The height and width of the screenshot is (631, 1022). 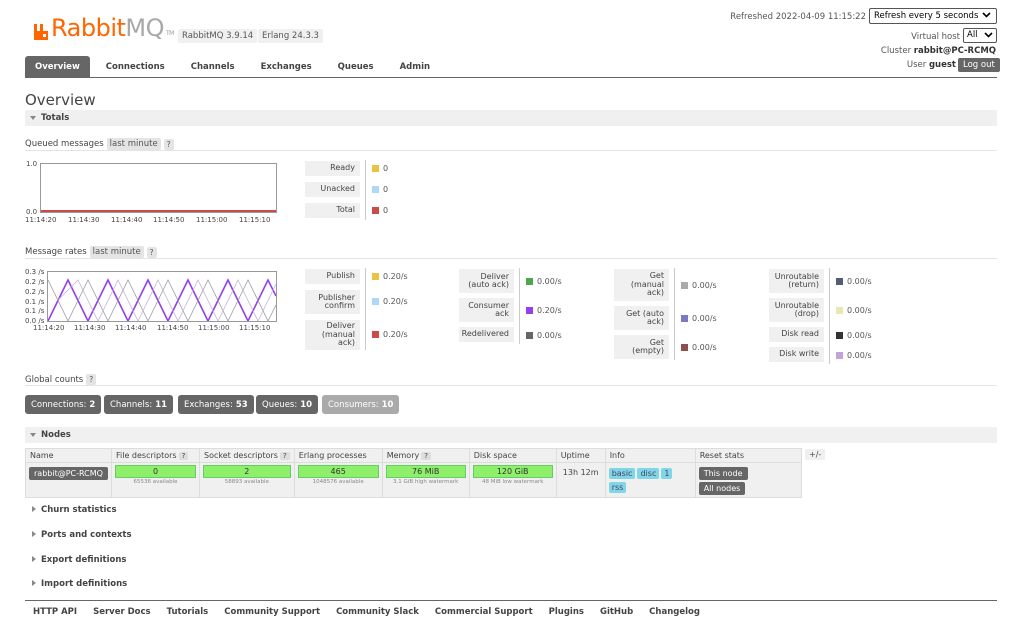 What do you see at coordinates (188, 612) in the screenshot?
I see `footer-link-tutorials: Tutorials` at bounding box center [188, 612].